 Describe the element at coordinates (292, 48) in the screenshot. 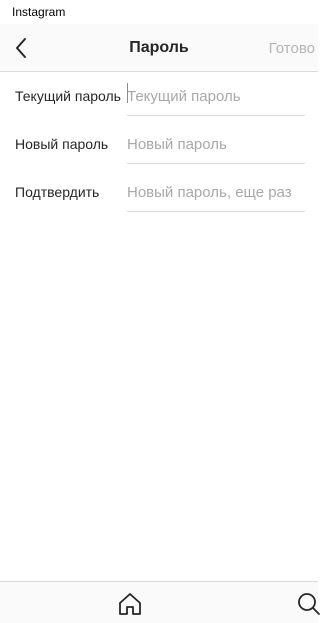

I see `done-button: Готово` at that location.